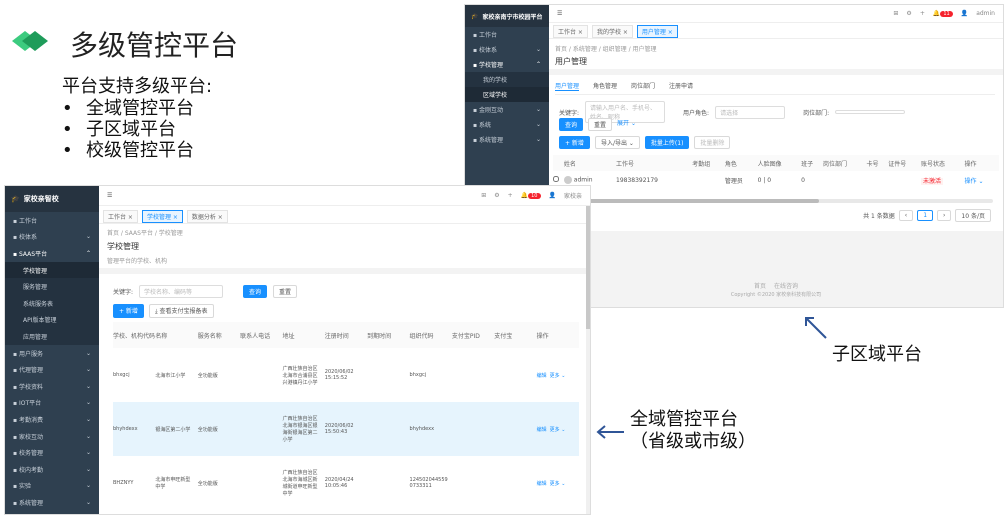 The height and width of the screenshot is (517, 1005). I want to click on keyword-input: 学校名称、编码等, so click(181, 291).